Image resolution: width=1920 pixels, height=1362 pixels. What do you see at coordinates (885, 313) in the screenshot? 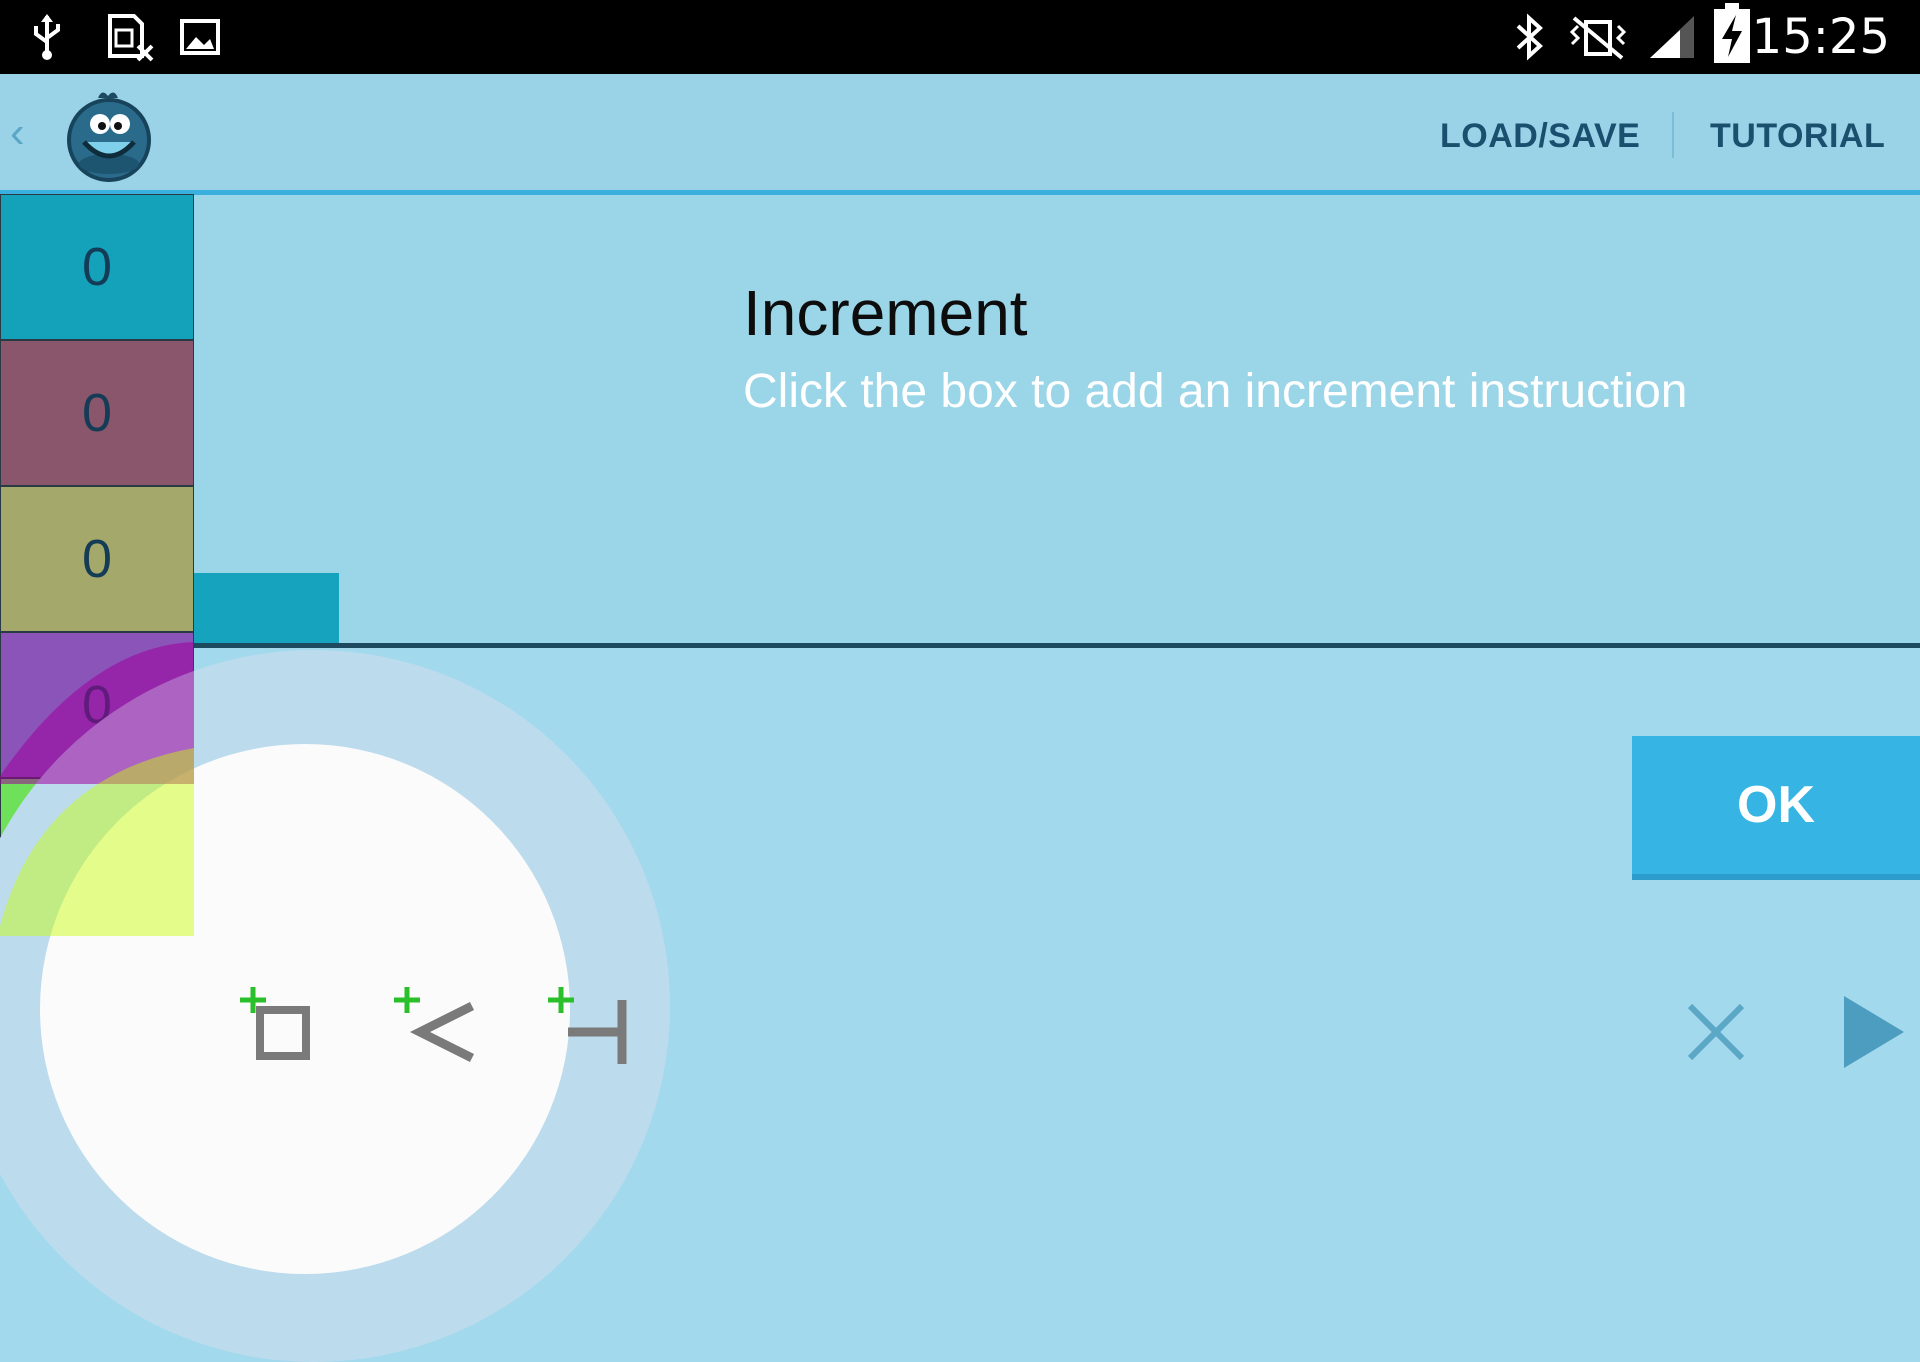
I see `hint-title: Increment` at bounding box center [885, 313].